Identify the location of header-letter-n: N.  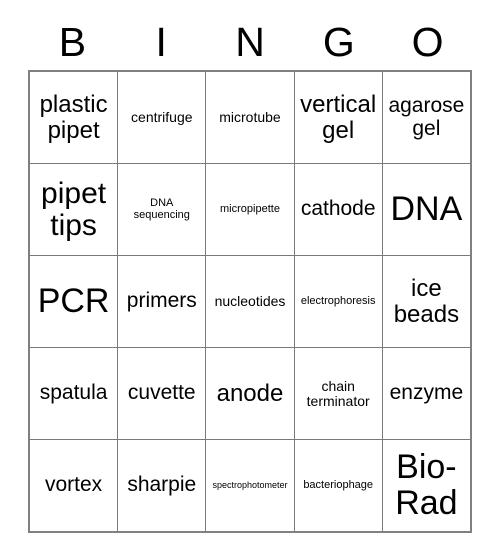
(250, 41).